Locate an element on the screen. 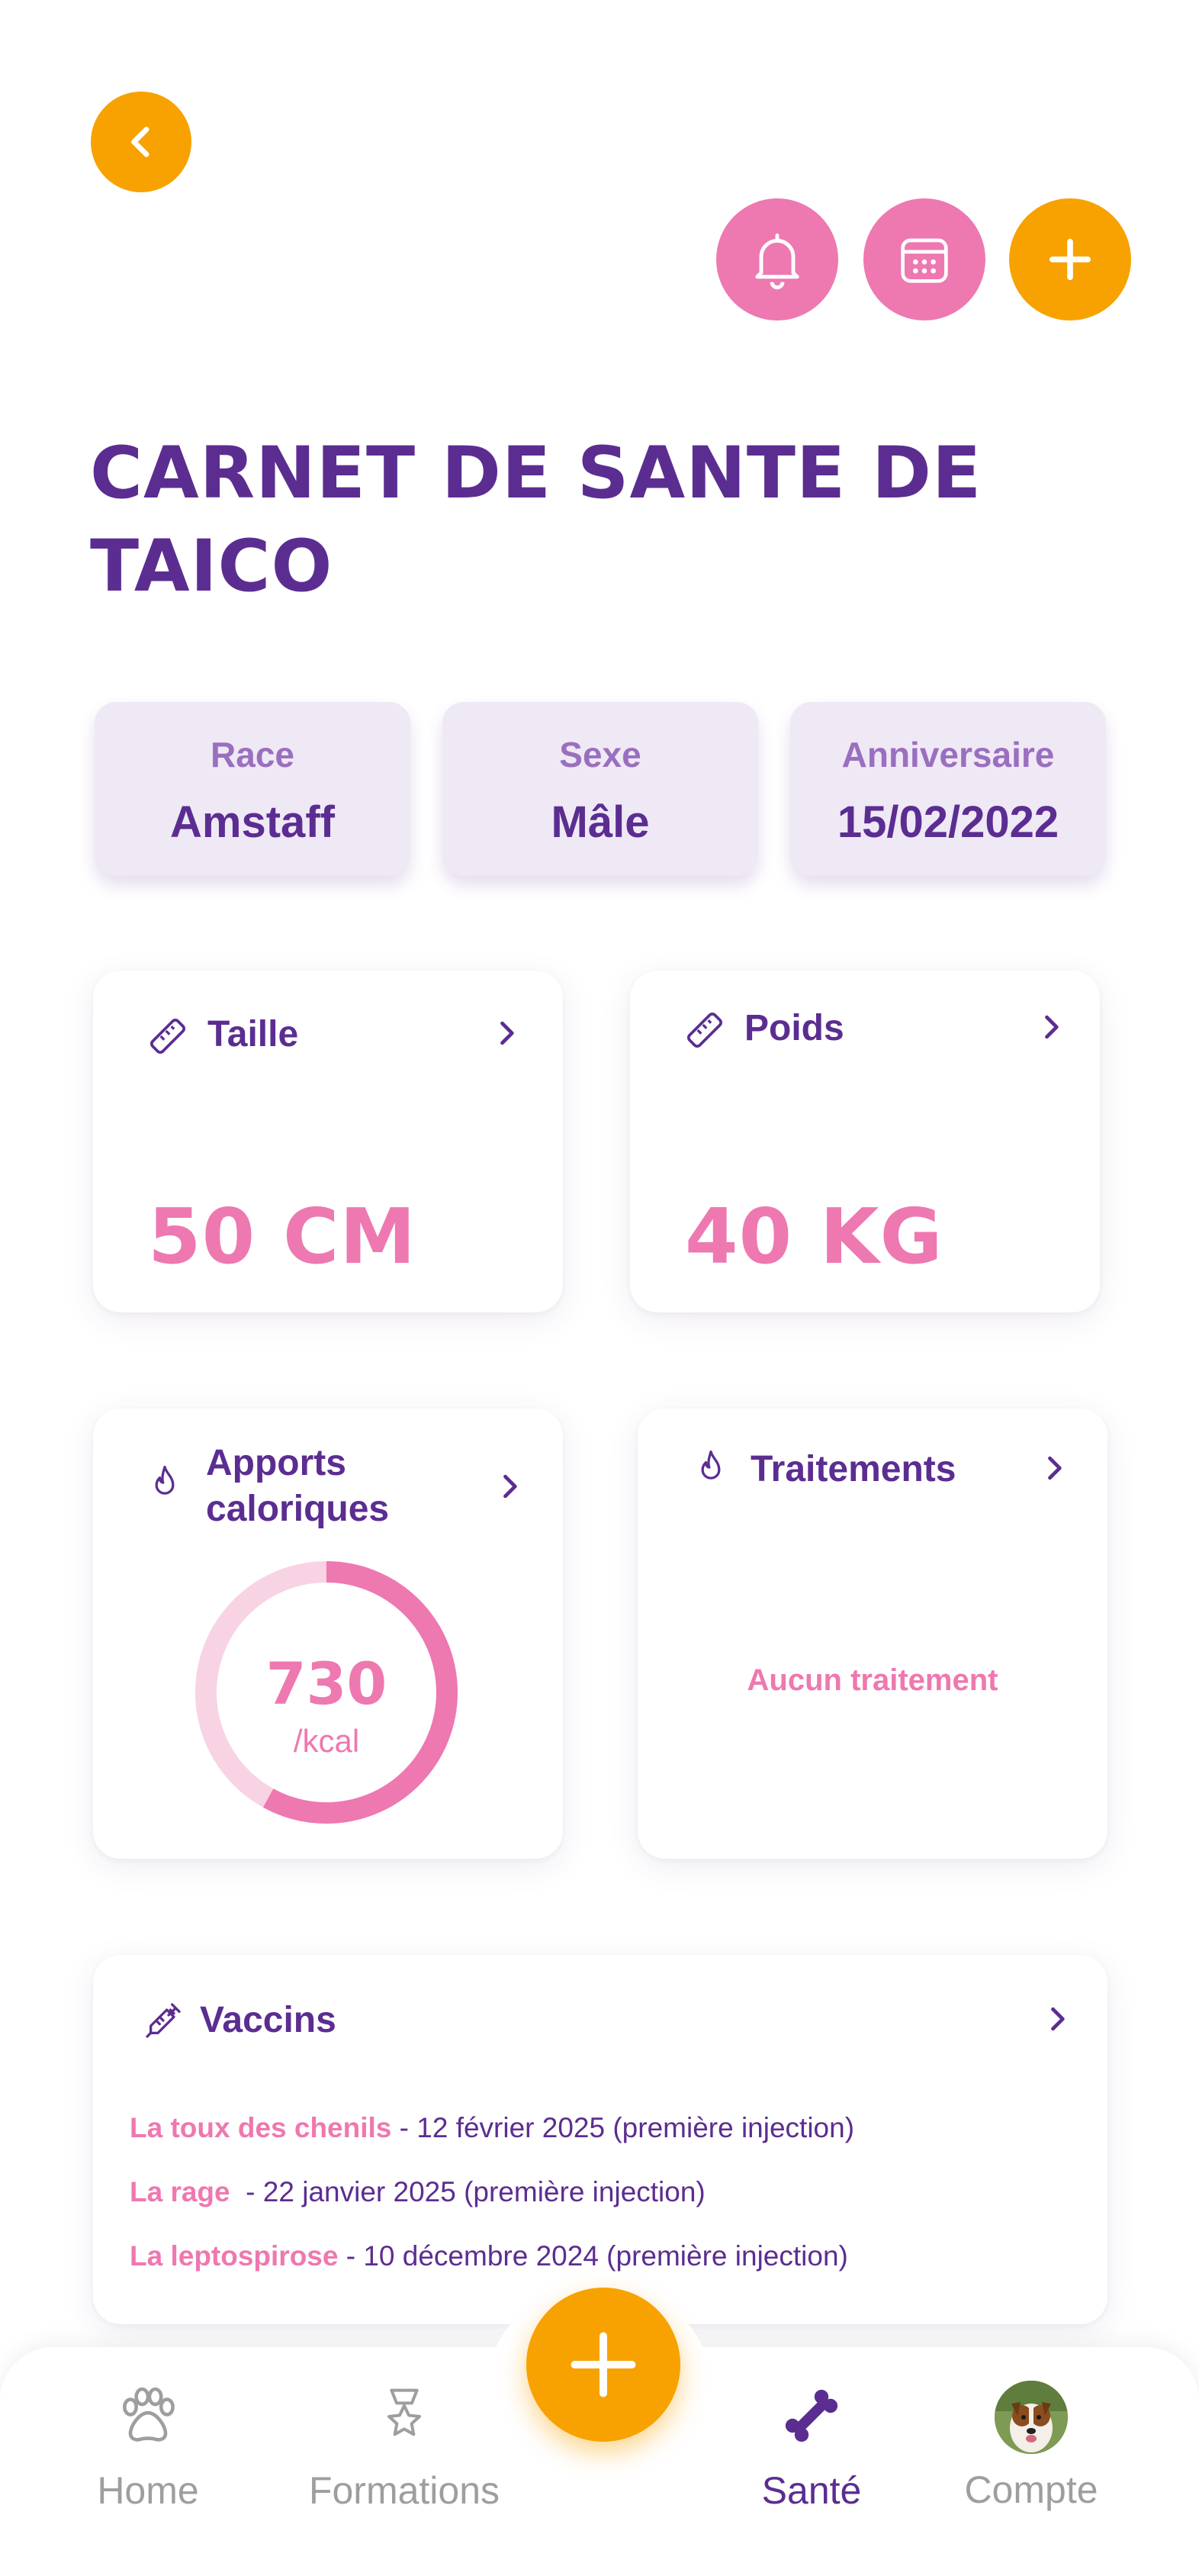 The height and width of the screenshot is (2576, 1199). nav-item-formations: Formations is located at coordinates (404, 2447).